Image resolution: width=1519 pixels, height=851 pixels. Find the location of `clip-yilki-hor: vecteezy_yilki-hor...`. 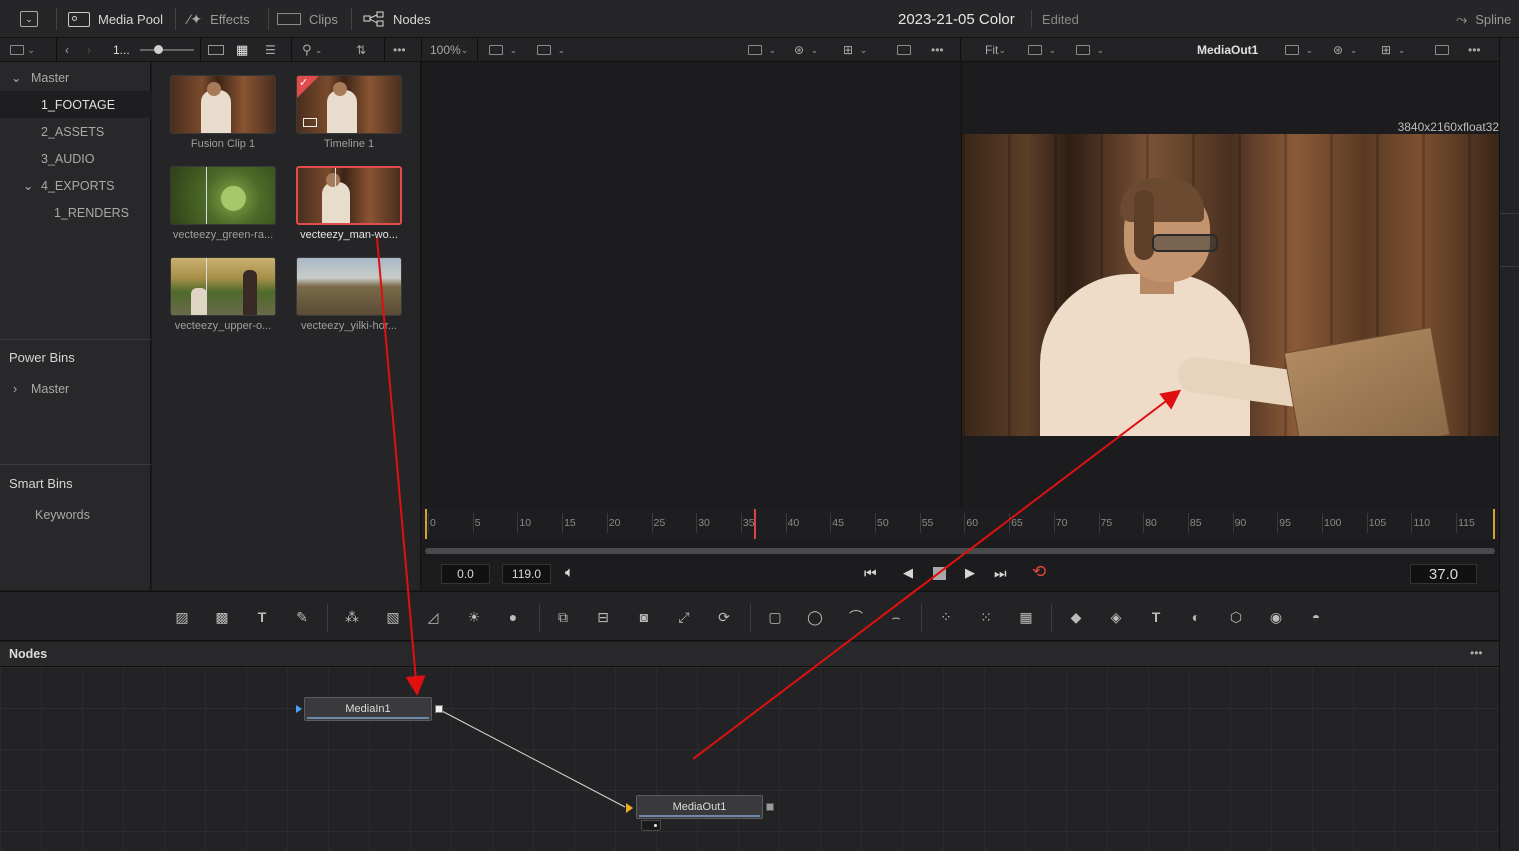

clip-yilki-hor: vecteezy_yilki-hor... is located at coordinates (349, 294).